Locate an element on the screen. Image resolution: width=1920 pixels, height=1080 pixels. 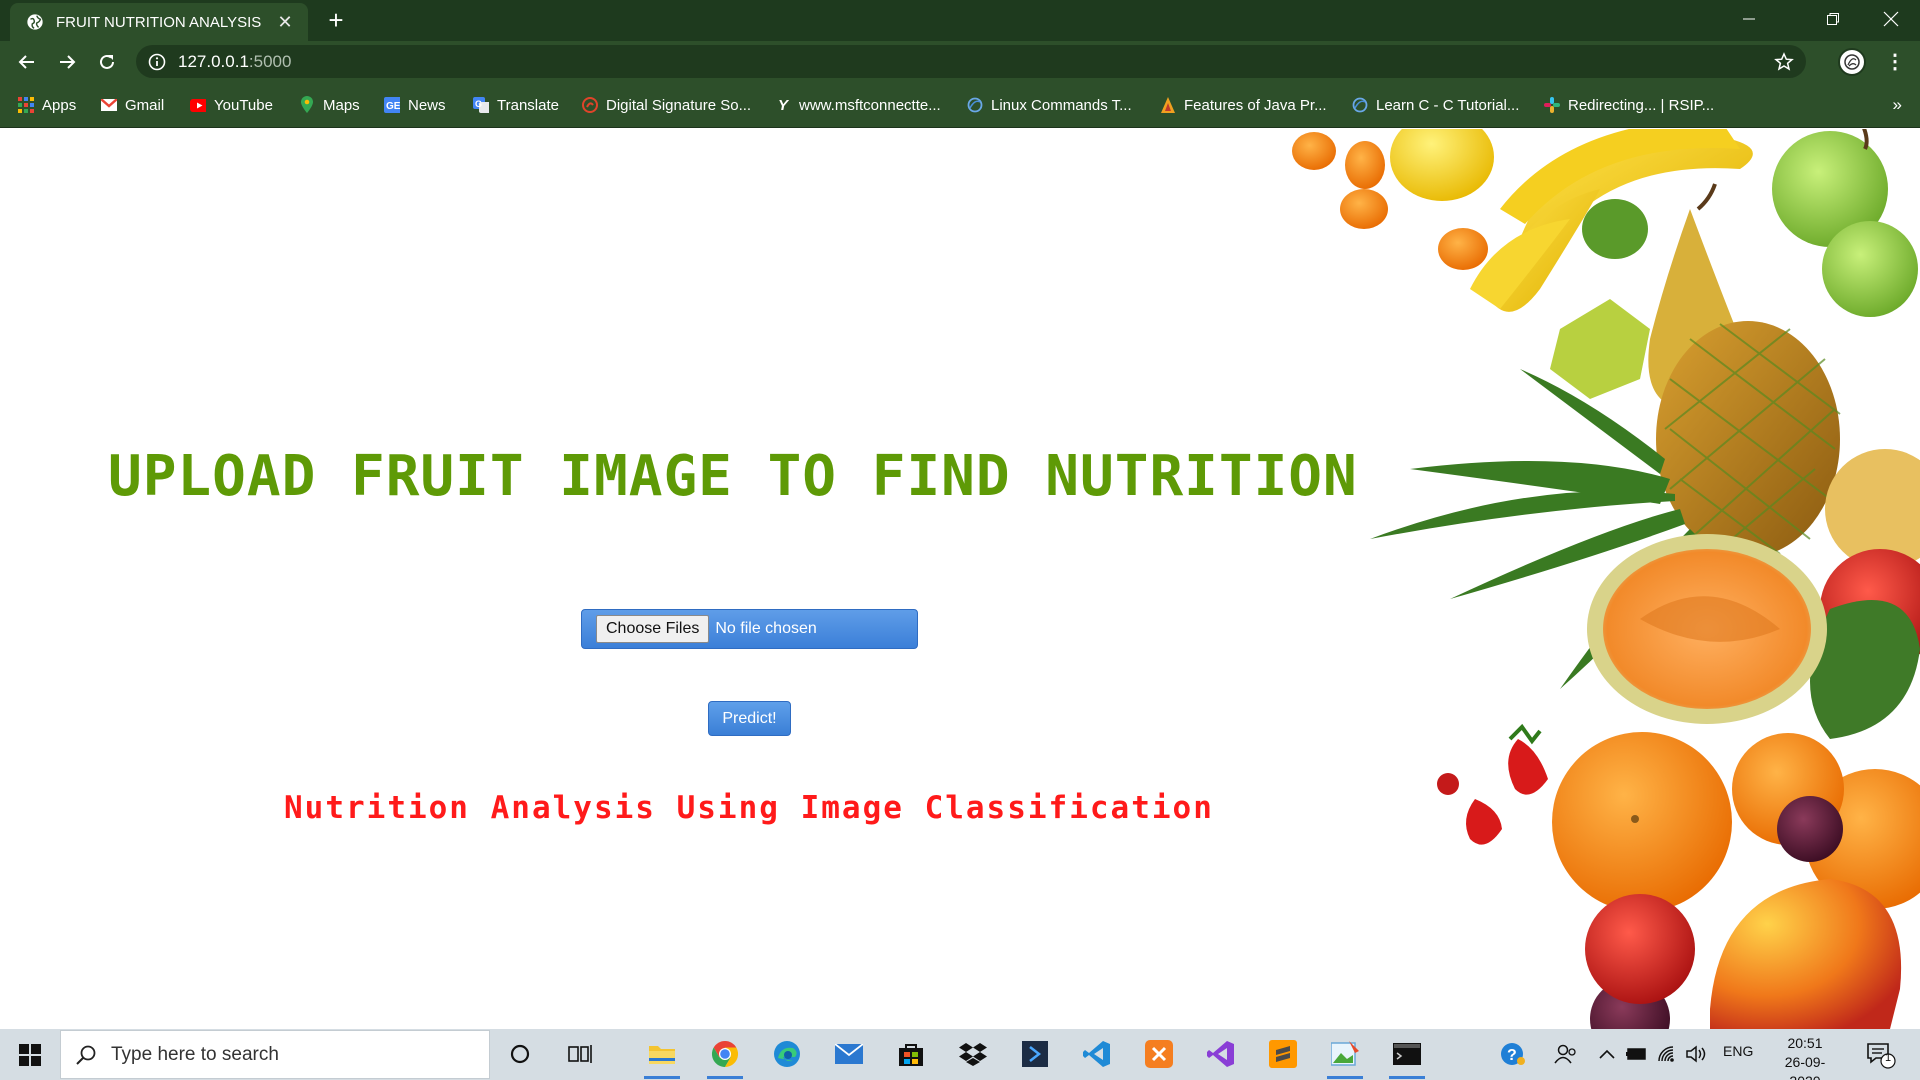
forward-button is located at coordinates (67, 62).